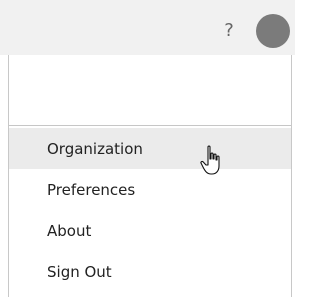  What do you see at coordinates (150, 230) in the screenshot?
I see `menu-item-about: About` at bounding box center [150, 230].